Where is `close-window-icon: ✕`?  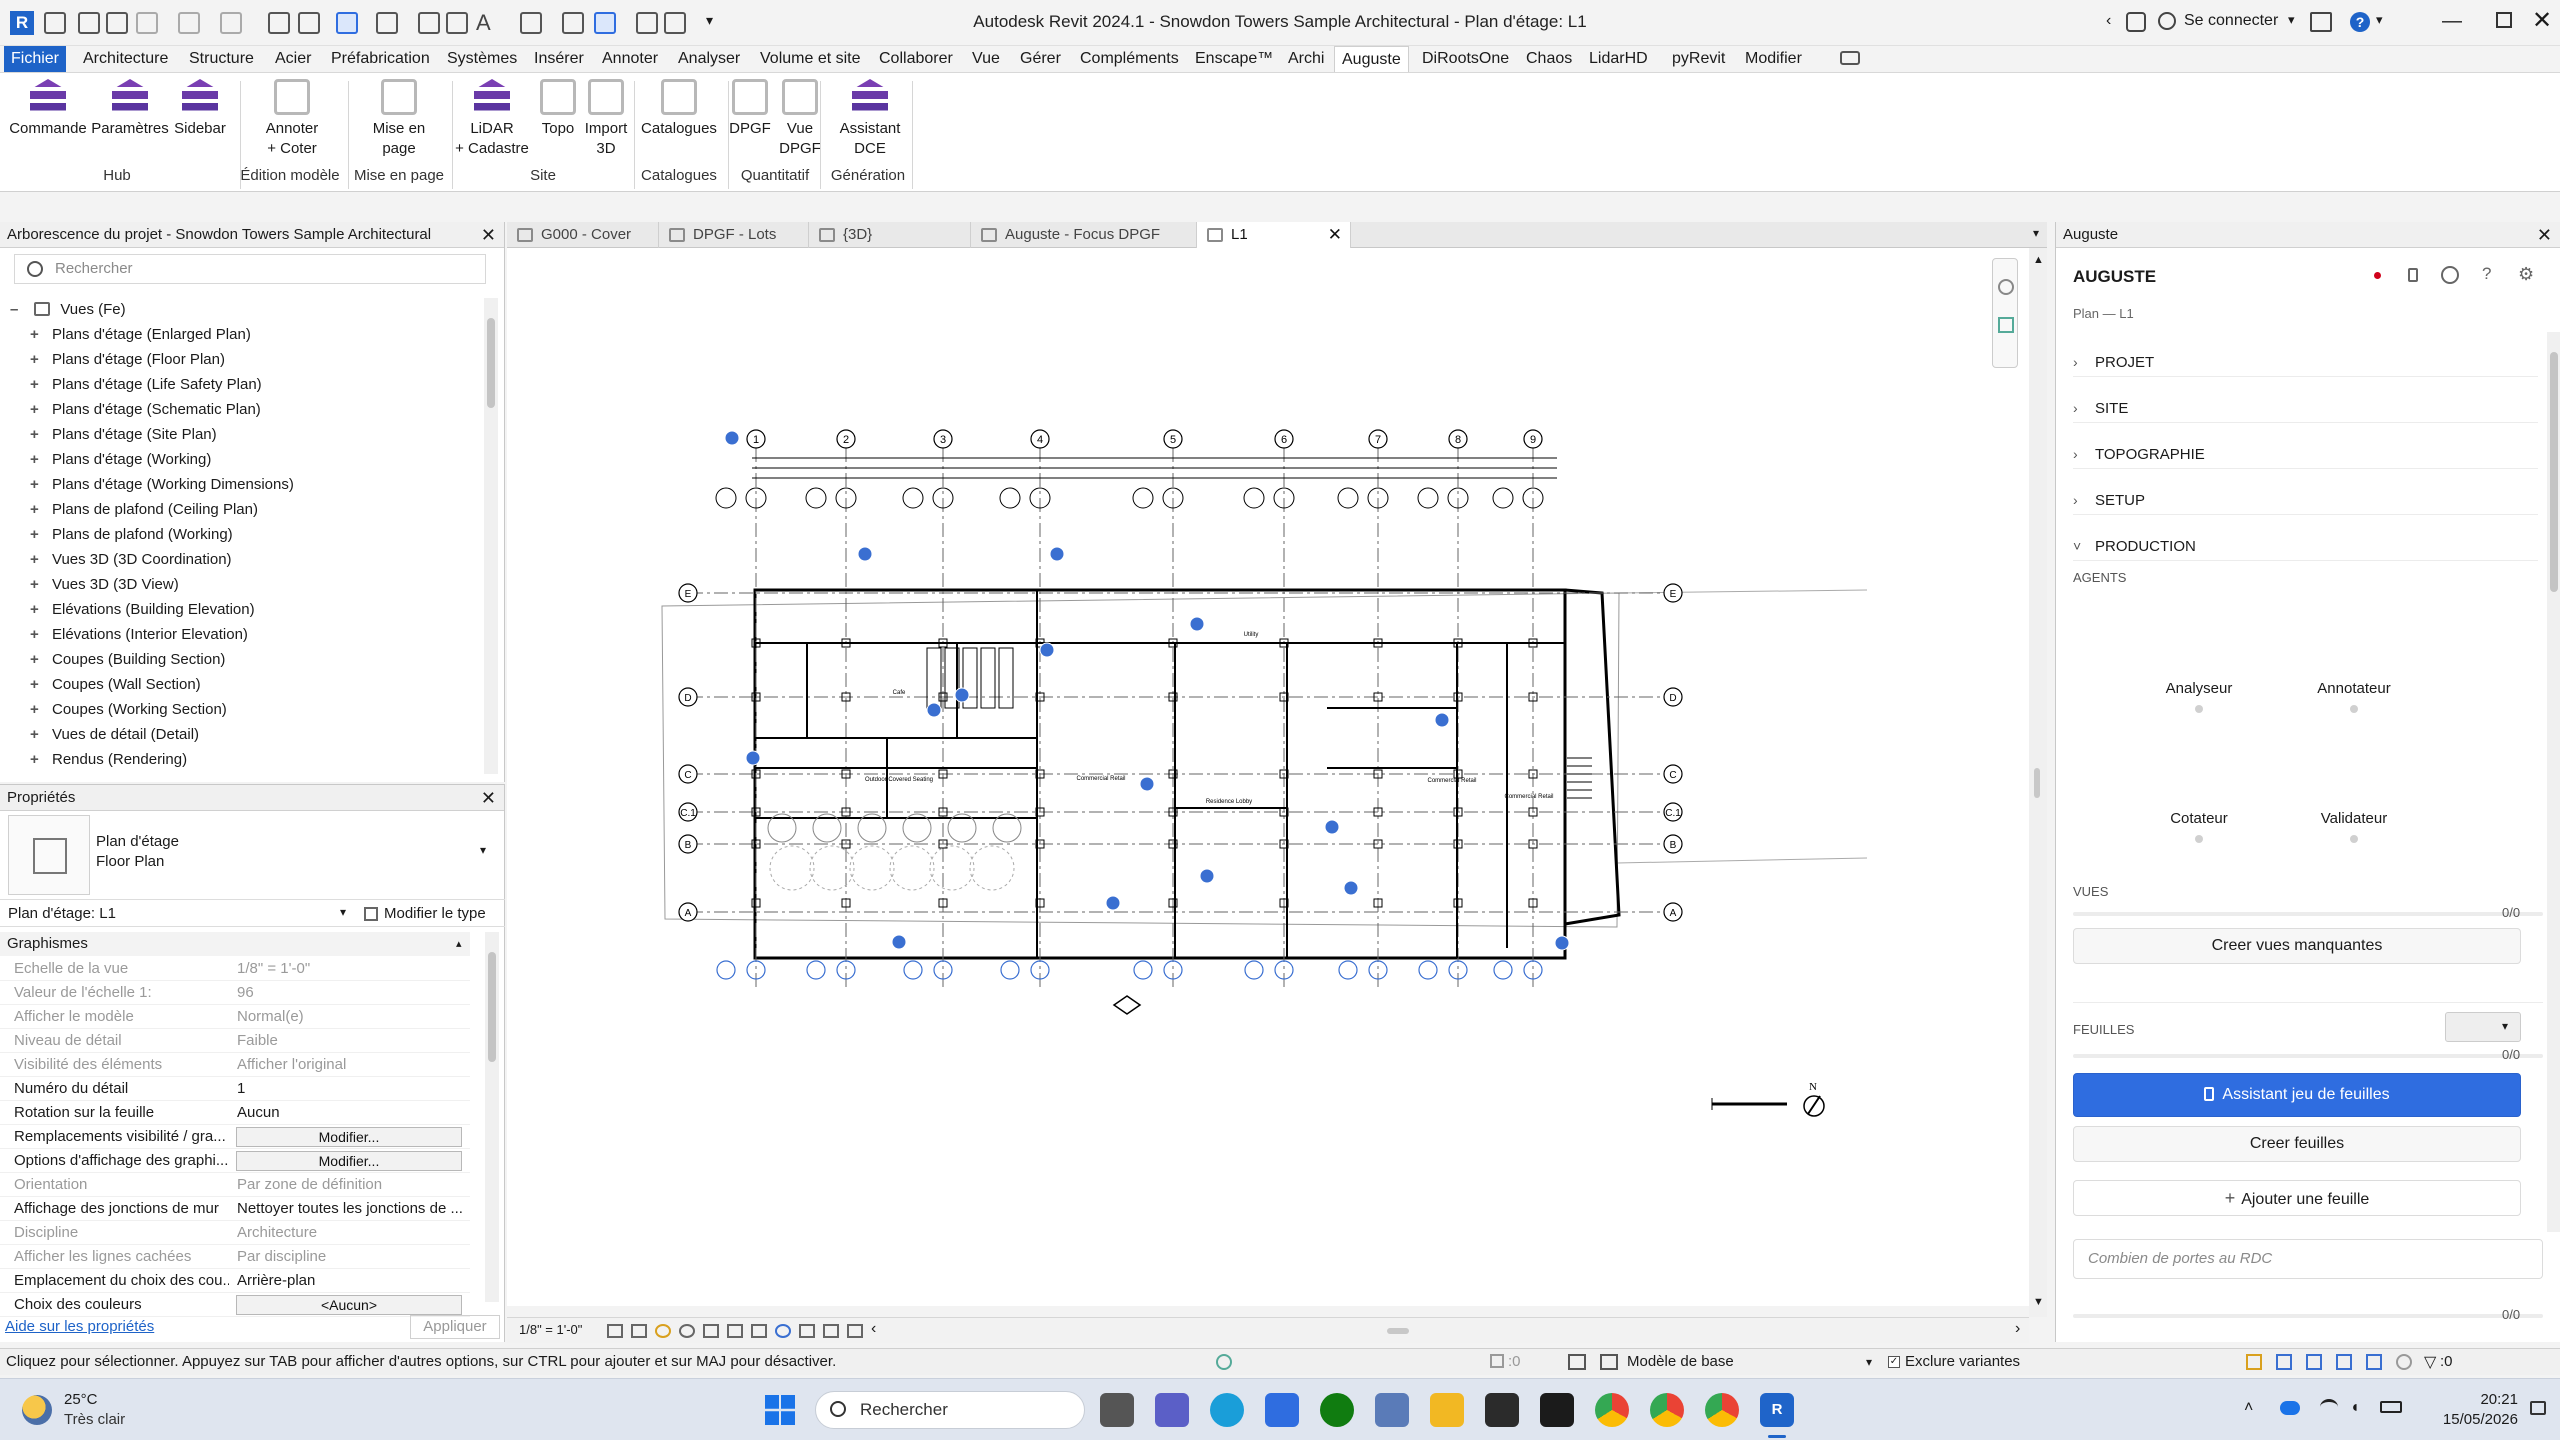 close-window-icon: ✕ is located at coordinates (2542, 20).